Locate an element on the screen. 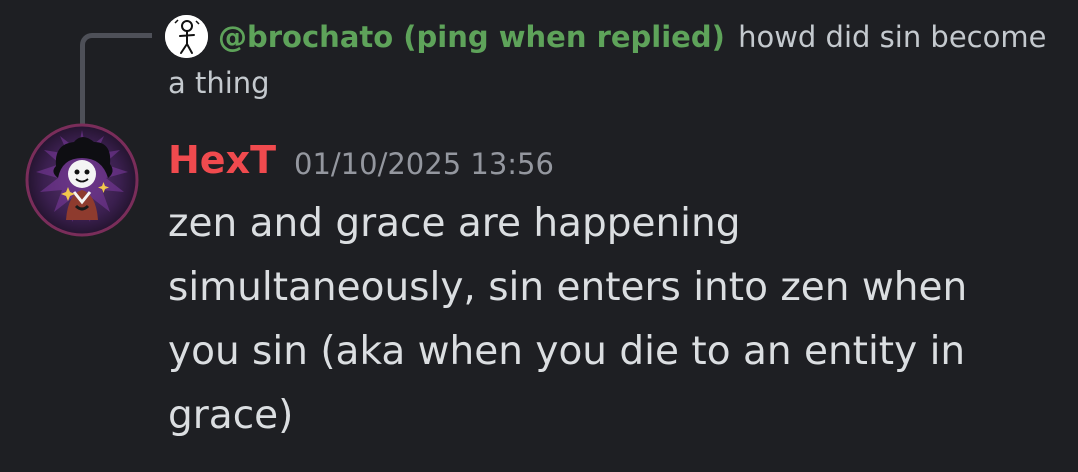  reply-author: @brochato (ping when replied) is located at coordinates (471, 37).